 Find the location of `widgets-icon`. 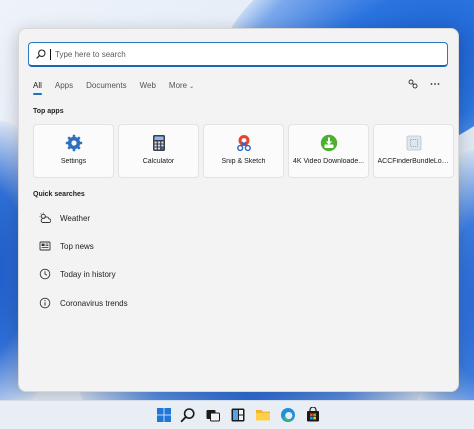

widgets-icon is located at coordinates (238, 415).